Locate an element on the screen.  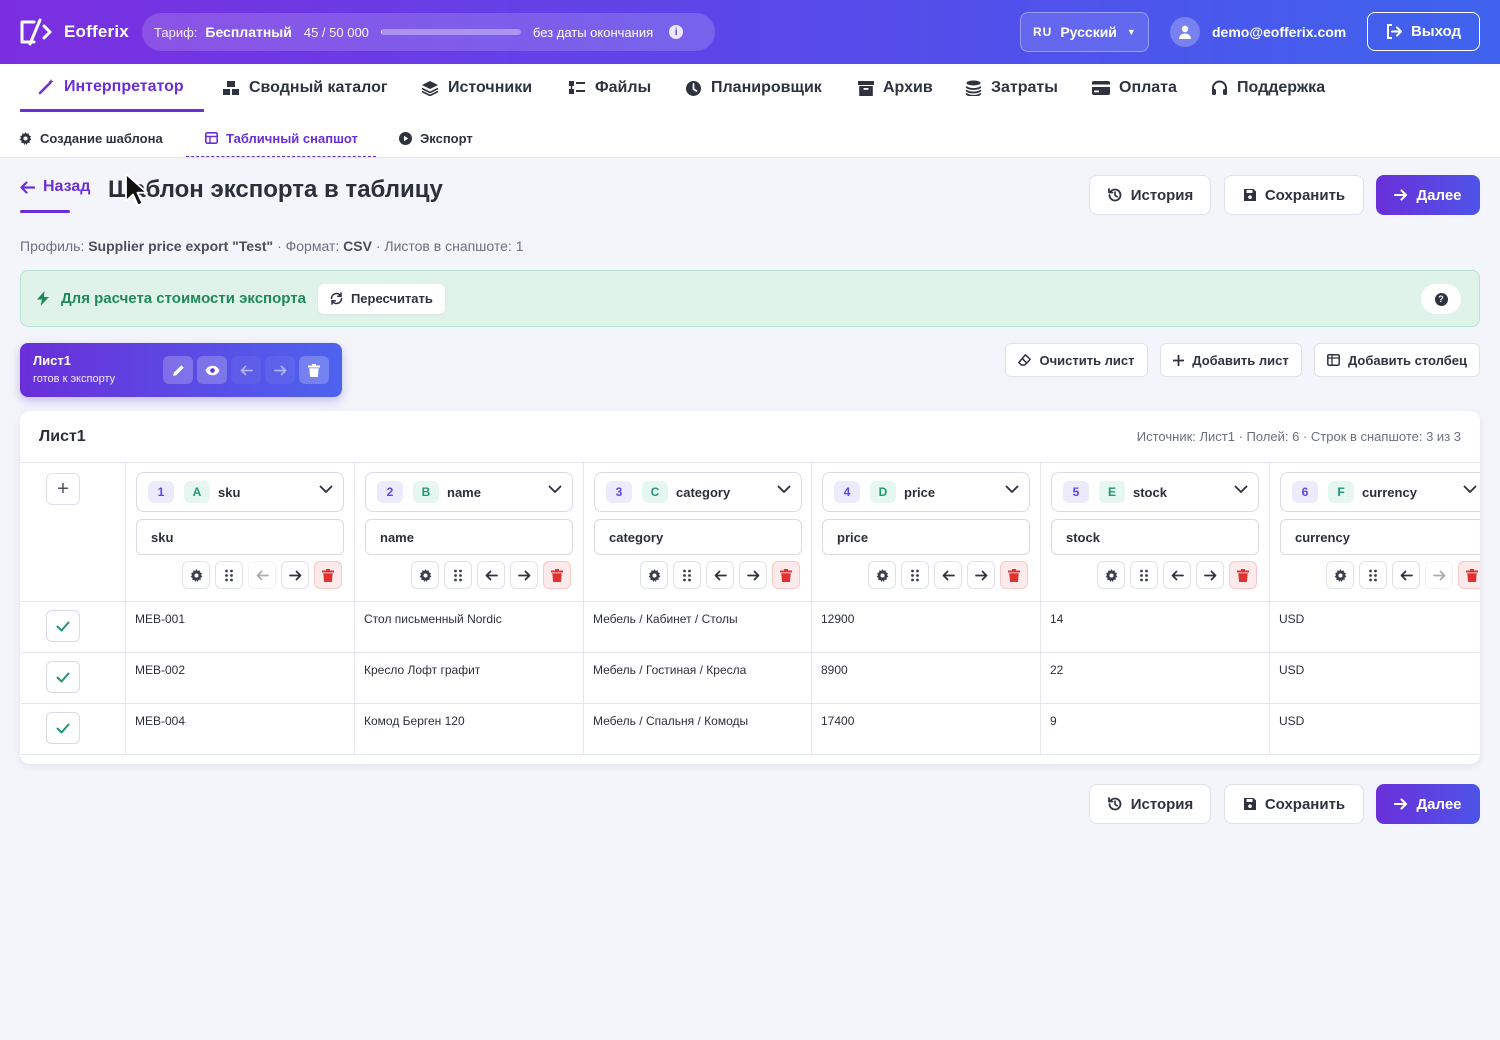
subtab-template: Создание шаблона is located at coordinates (91, 138).